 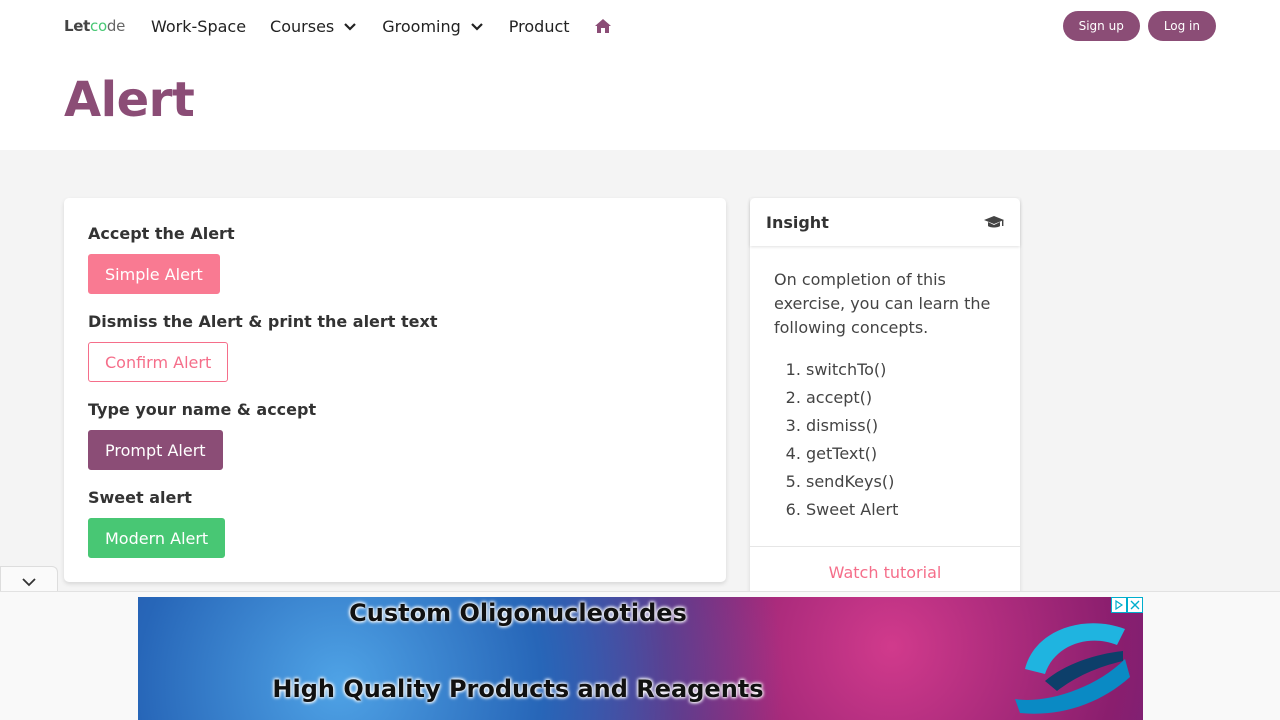 What do you see at coordinates (77, 26) in the screenshot?
I see `logo-part-let: Let` at bounding box center [77, 26].